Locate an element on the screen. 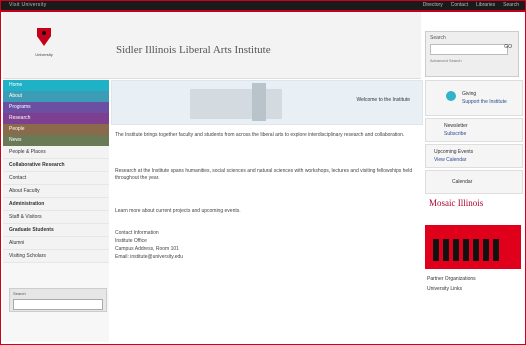 The width and height of the screenshot is (526, 345). newsletter-title: Newsletter is located at coordinates (456, 126).